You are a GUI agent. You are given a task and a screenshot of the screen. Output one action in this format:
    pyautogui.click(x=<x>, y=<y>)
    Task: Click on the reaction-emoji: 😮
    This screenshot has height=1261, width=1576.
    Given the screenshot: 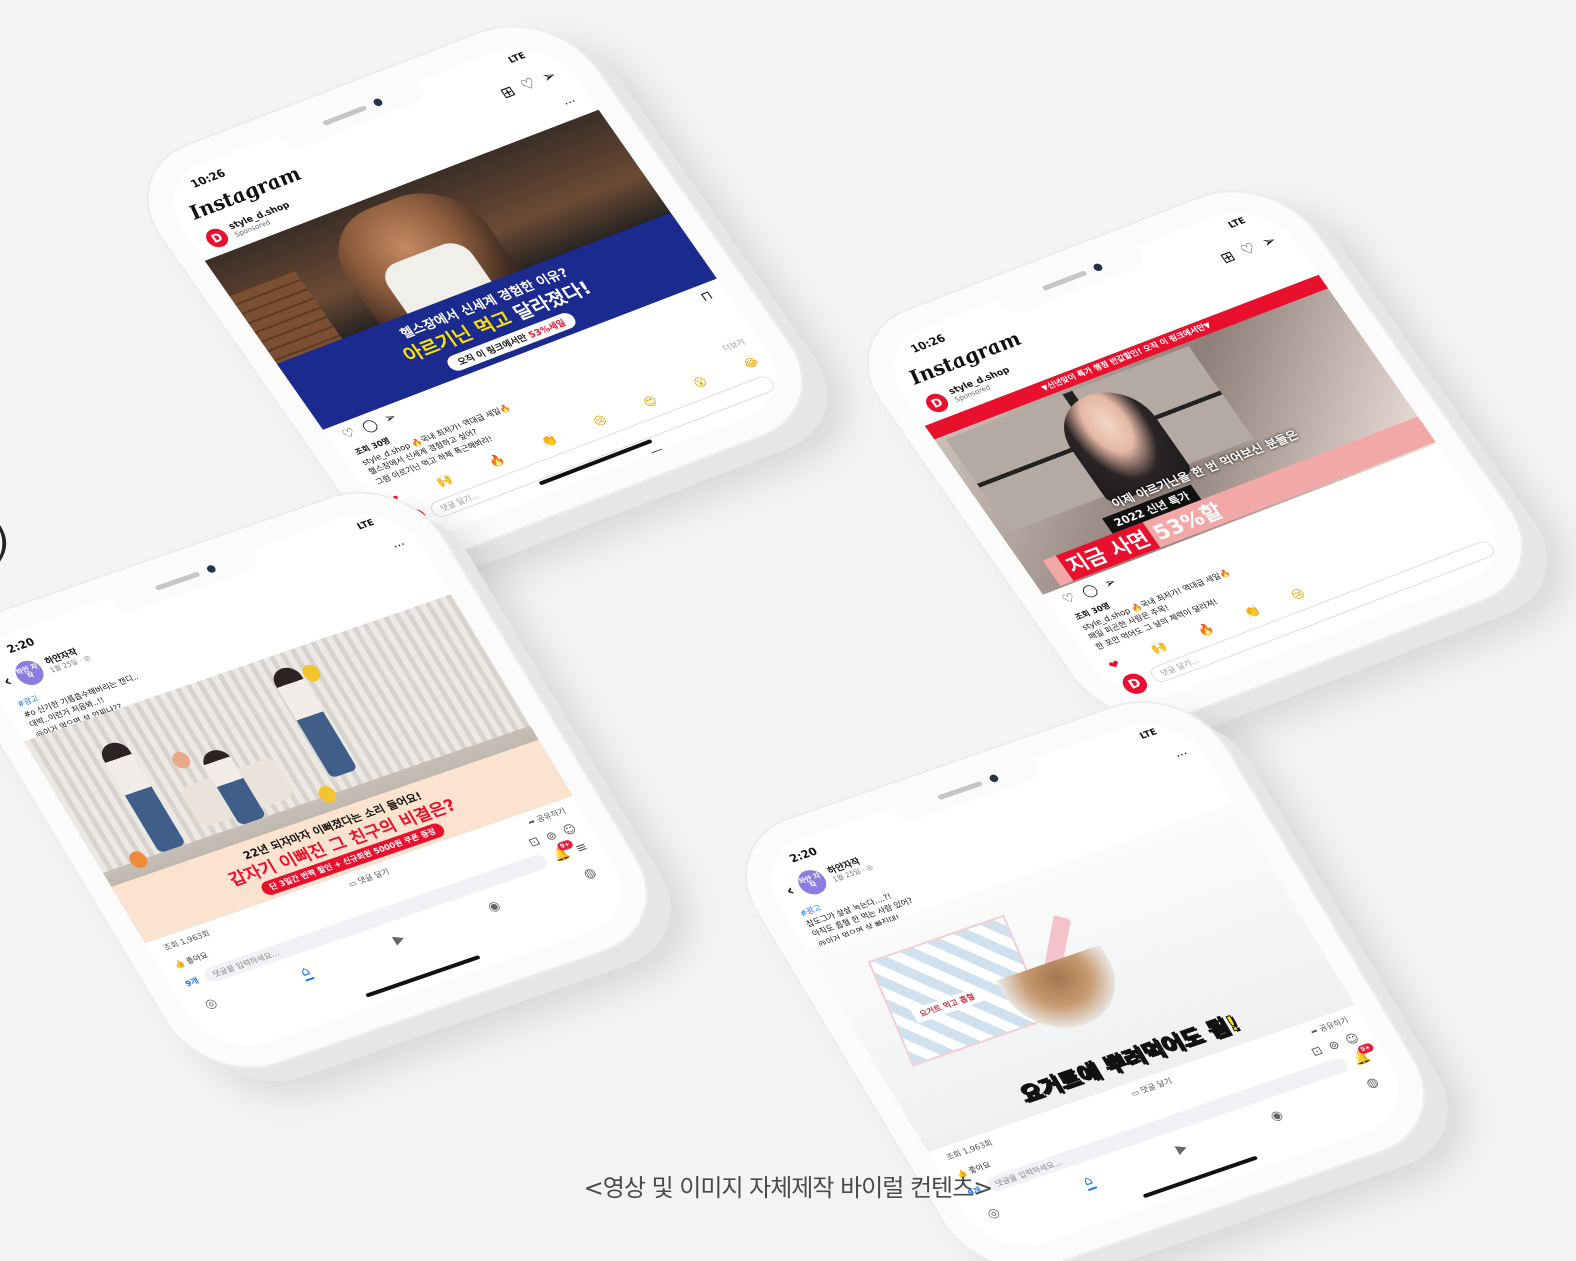 What is the action you would take?
    pyautogui.click(x=700, y=382)
    